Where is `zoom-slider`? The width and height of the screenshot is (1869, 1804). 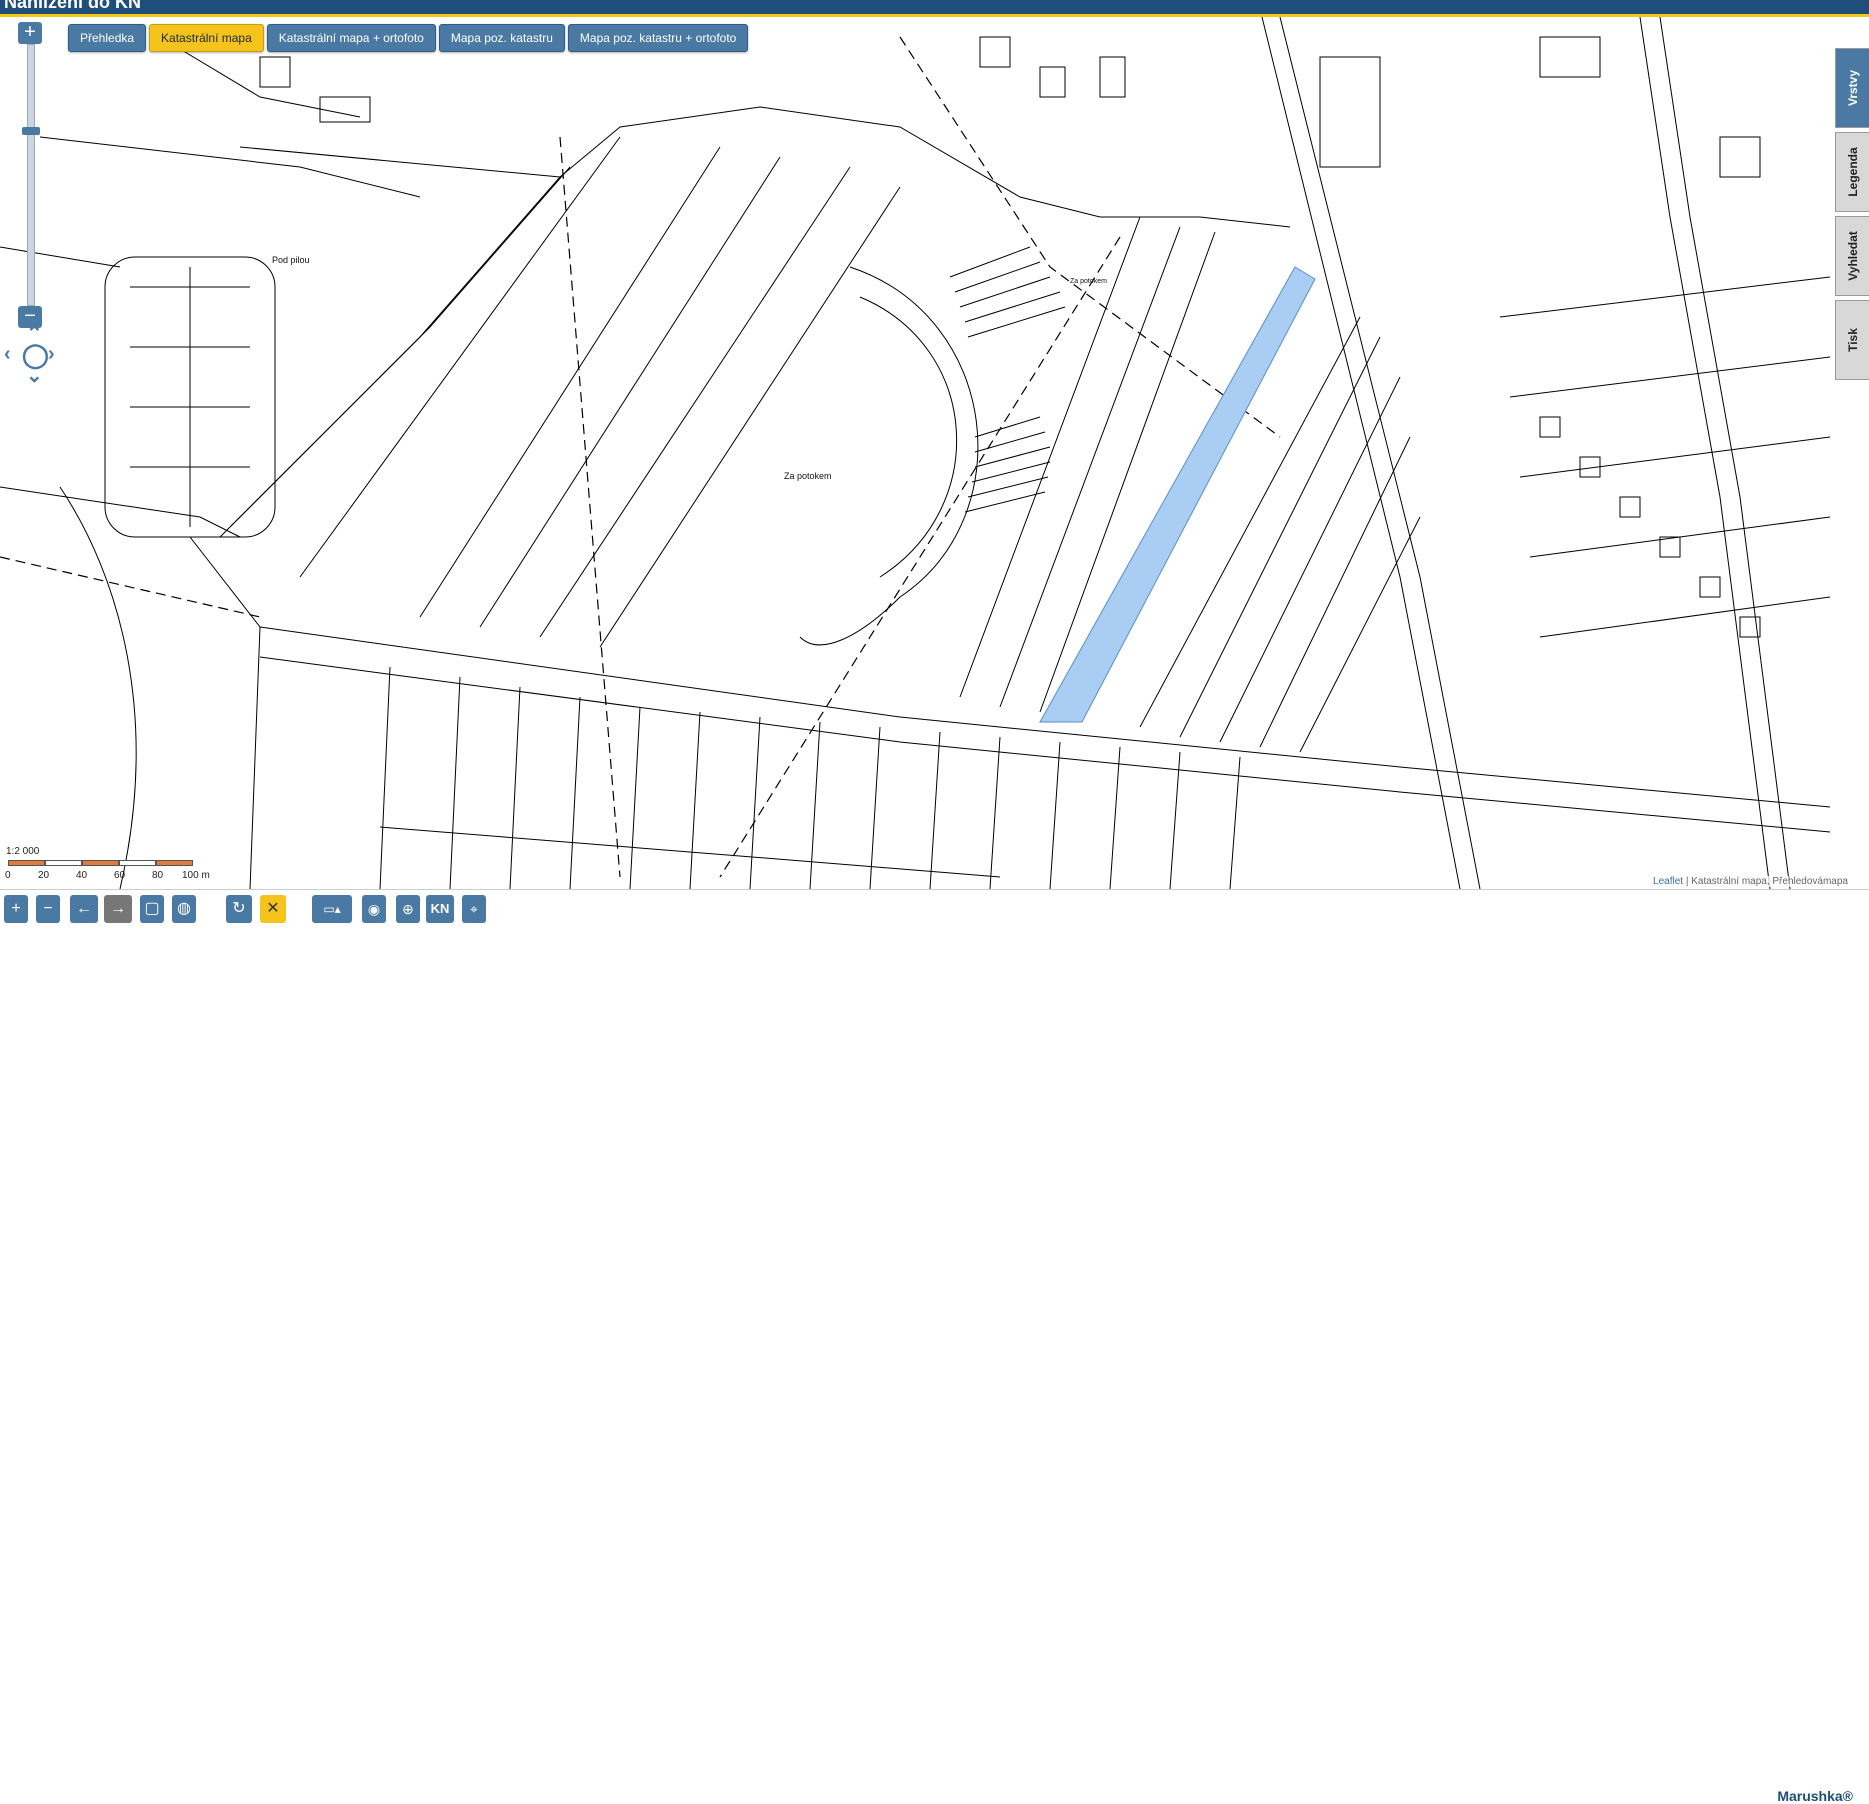 zoom-slider is located at coordinates (31, 175).